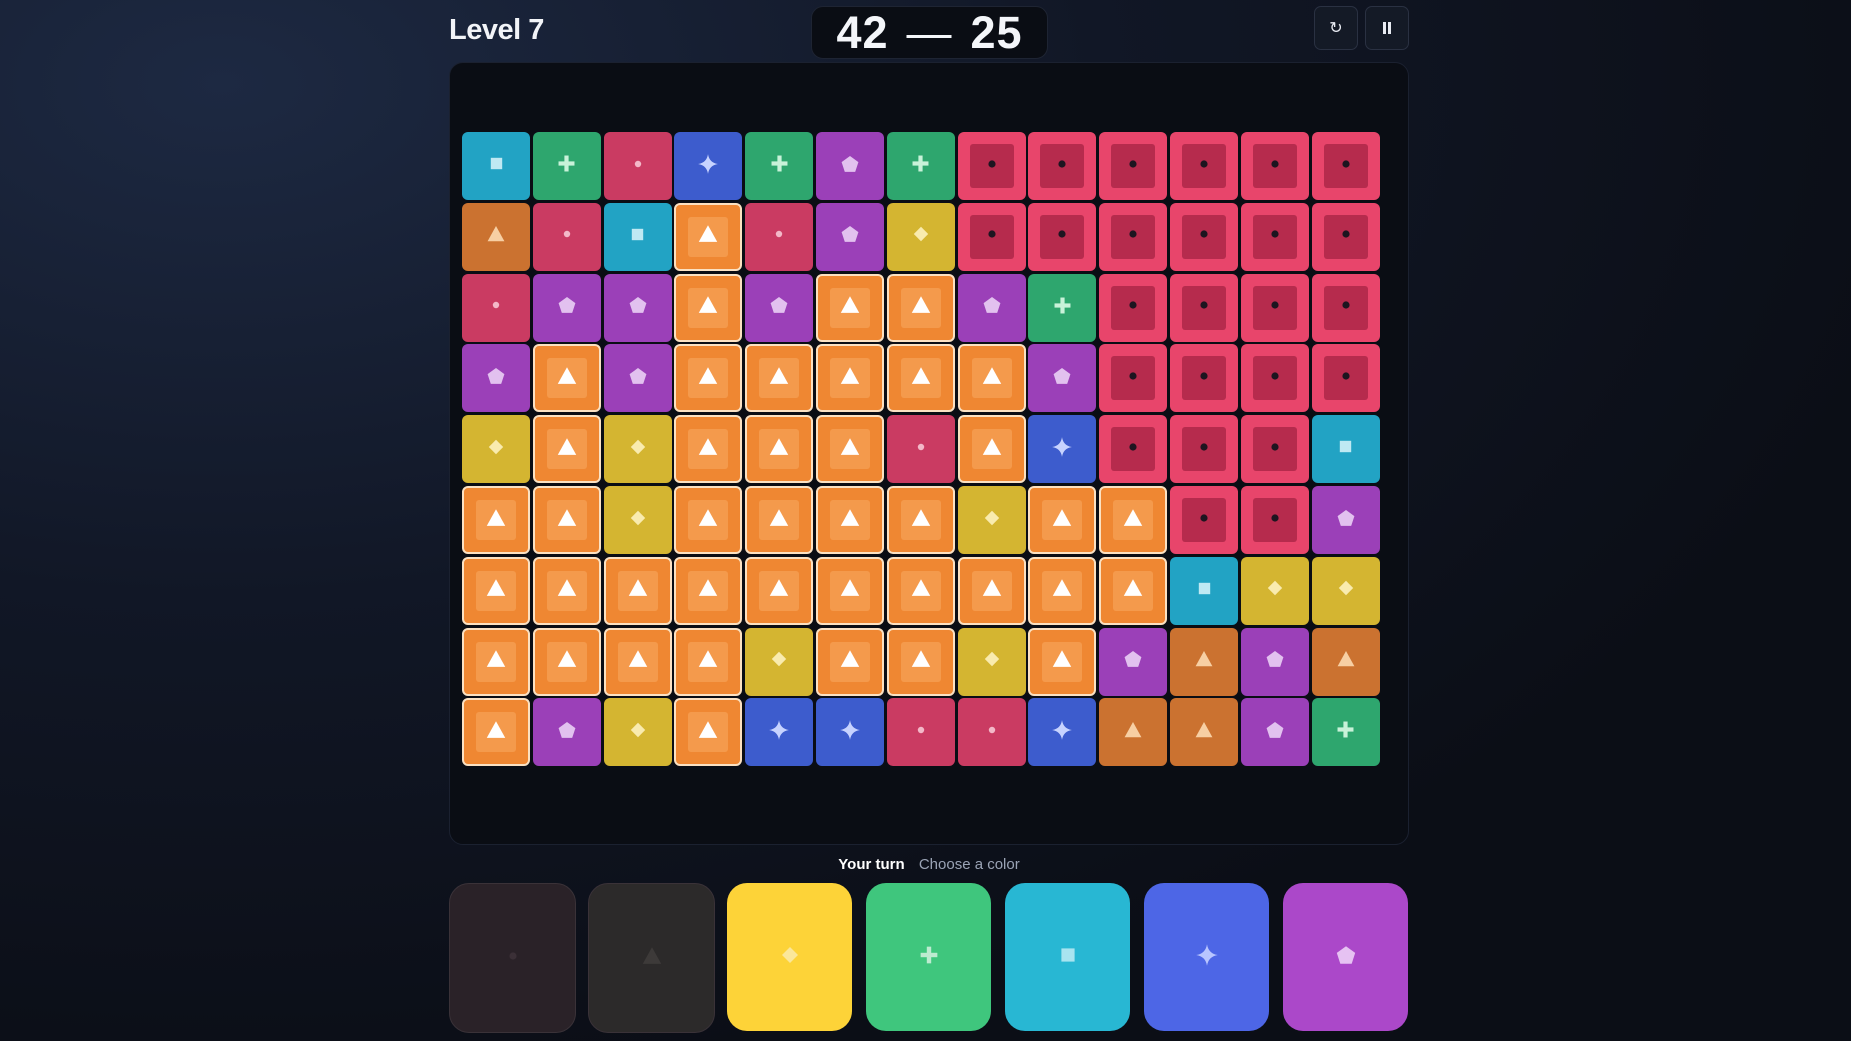 This screenshot has height=1041, width=1851. What do you see at coordinates (929, 32) in the screenshot?
I see `scoreboard: 42 — 25` at bounding box center [929, 32].